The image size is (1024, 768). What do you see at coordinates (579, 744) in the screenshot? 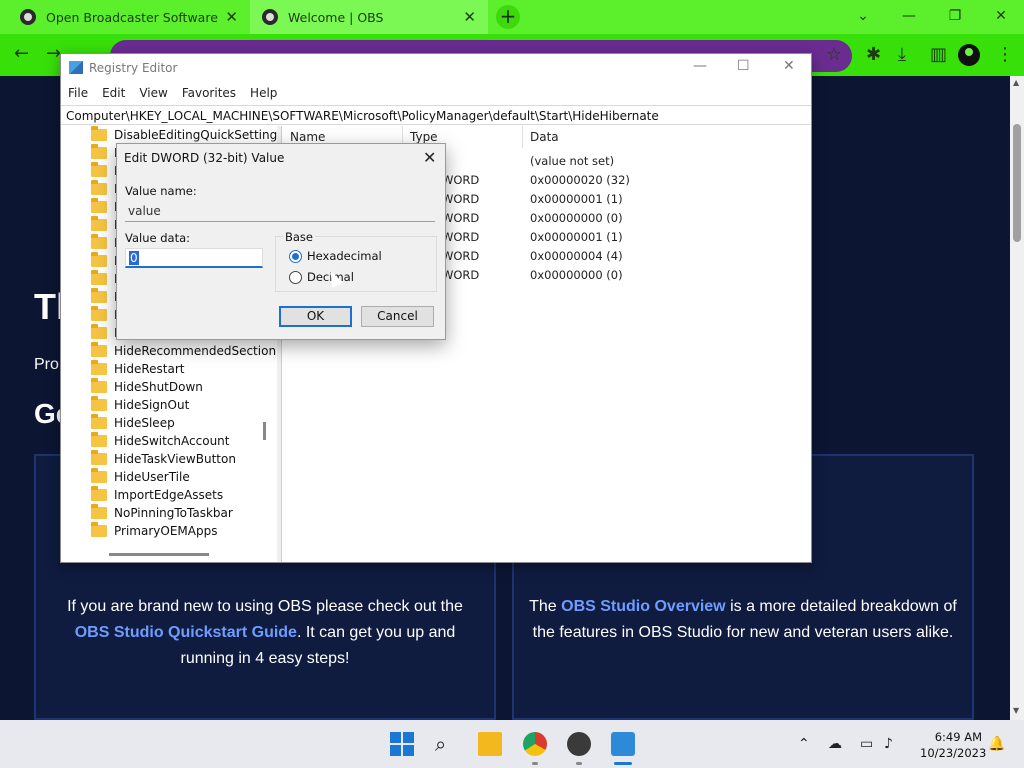
I see `obs-studio-icon` at bounding box center [579, 744].